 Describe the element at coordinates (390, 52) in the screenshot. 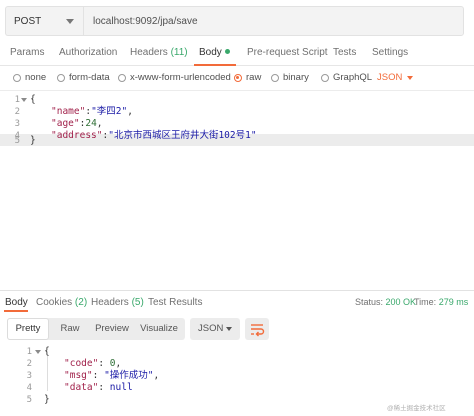

I see `tab-settings: Settings` at that location.